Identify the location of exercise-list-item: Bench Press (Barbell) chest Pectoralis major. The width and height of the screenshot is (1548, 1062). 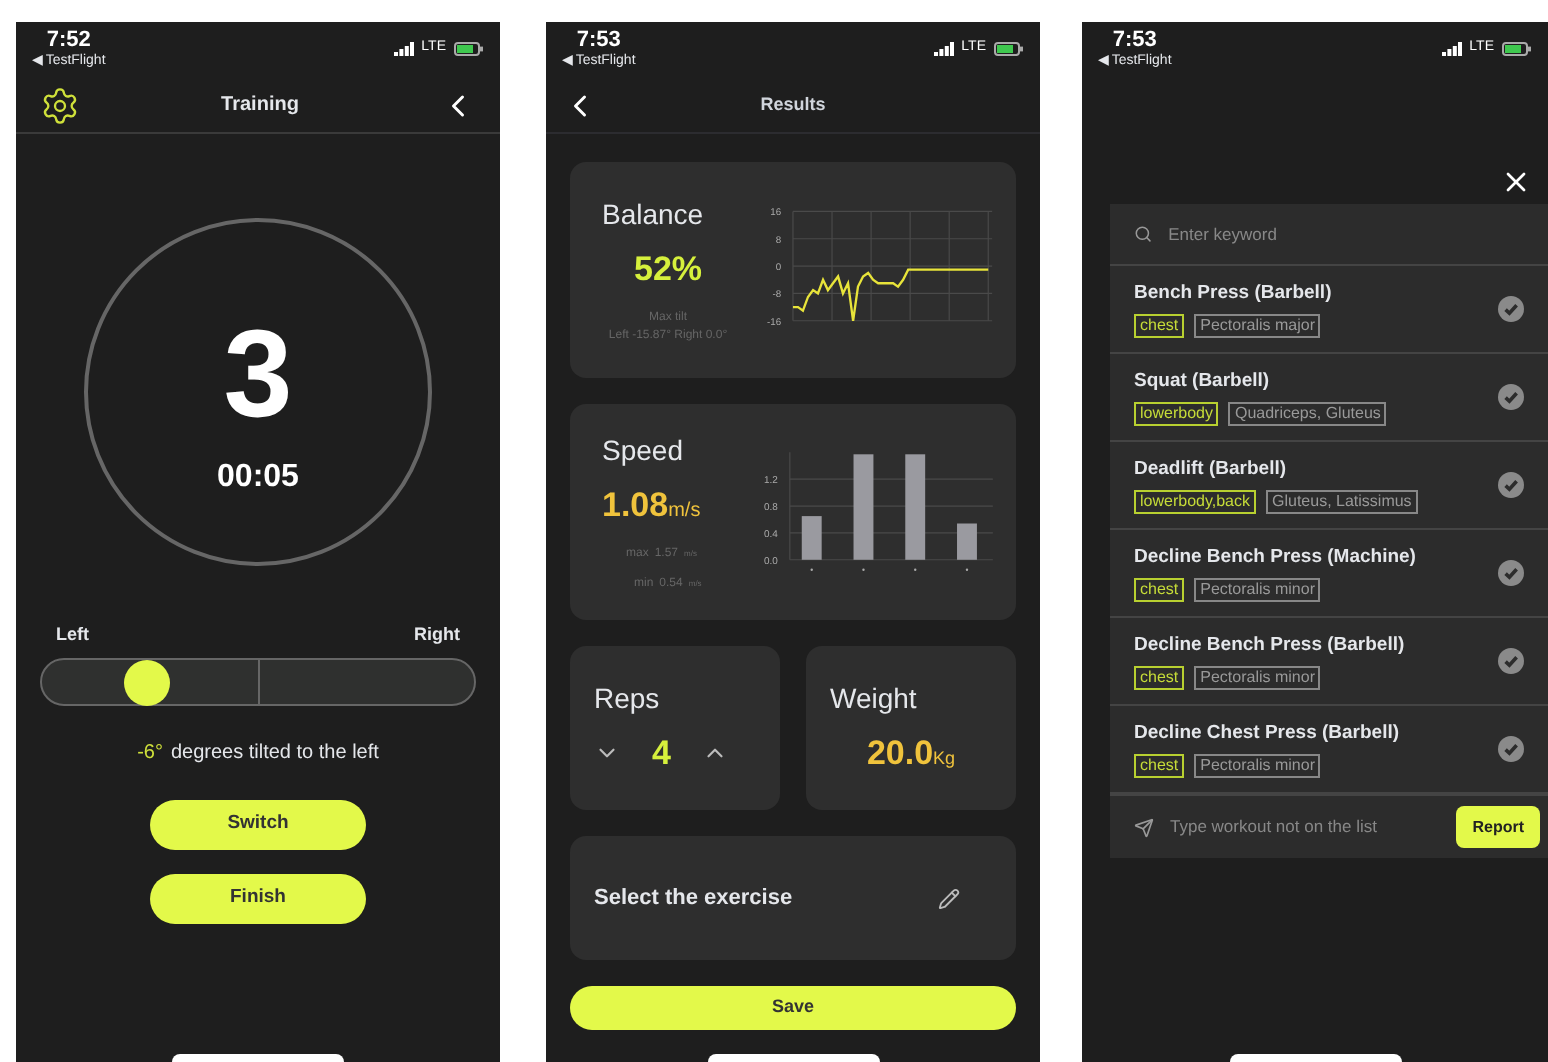
(1329, 310).